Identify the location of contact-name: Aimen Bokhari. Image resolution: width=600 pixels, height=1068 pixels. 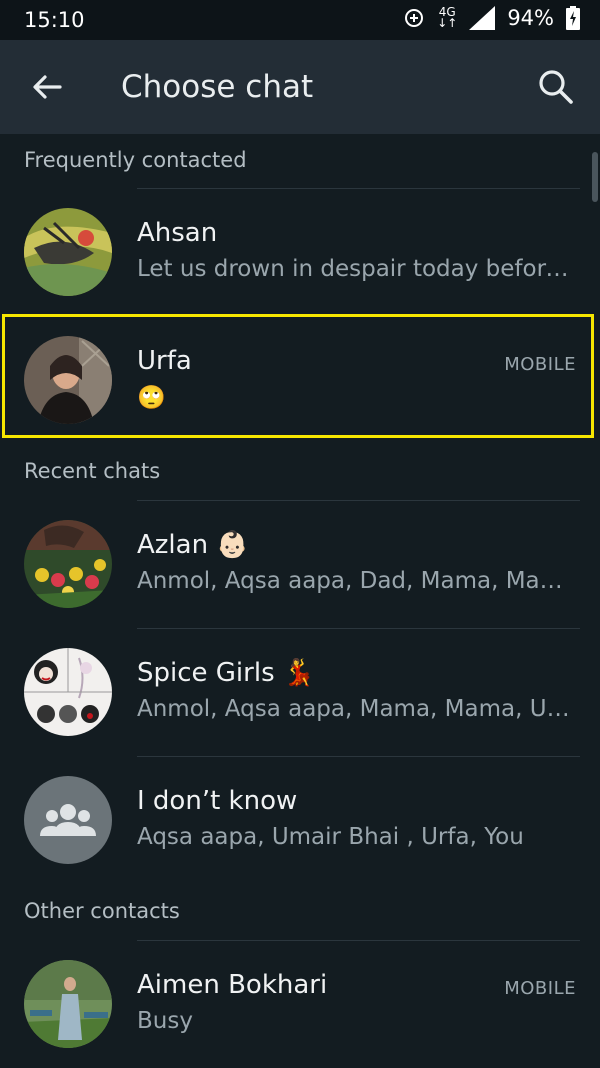
(232, 985).